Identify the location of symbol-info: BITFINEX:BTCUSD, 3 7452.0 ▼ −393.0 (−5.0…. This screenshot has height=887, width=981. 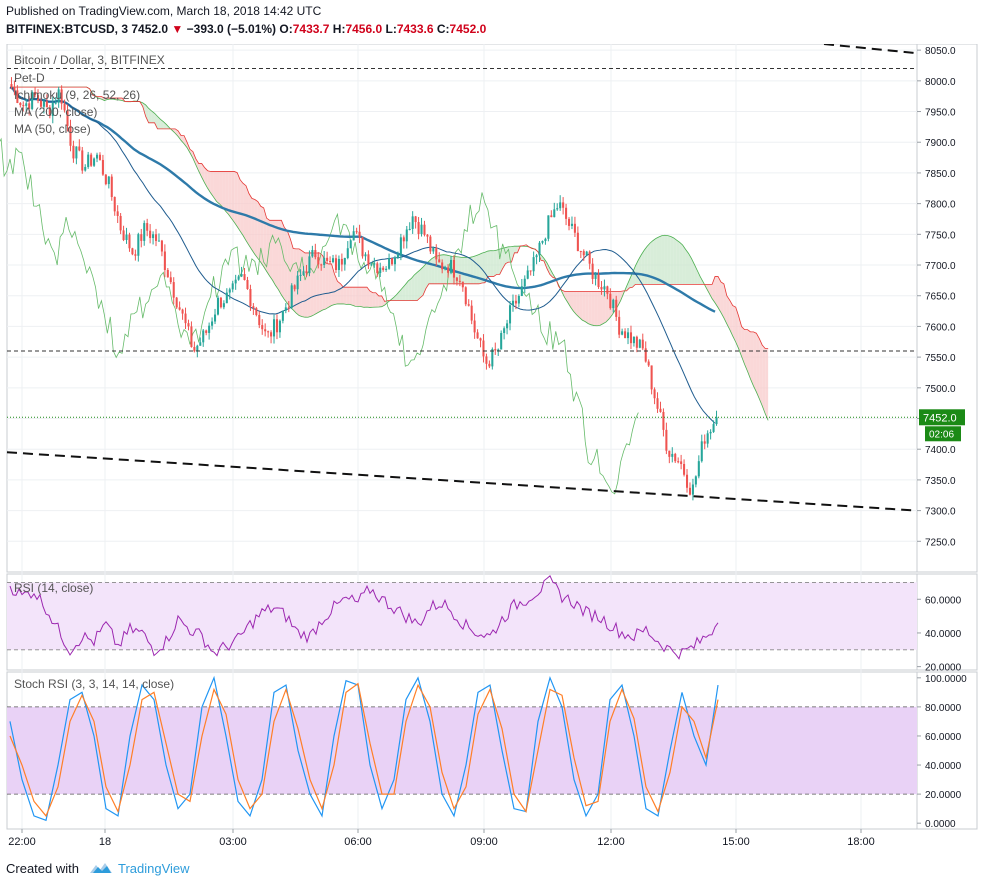
(246, 29).